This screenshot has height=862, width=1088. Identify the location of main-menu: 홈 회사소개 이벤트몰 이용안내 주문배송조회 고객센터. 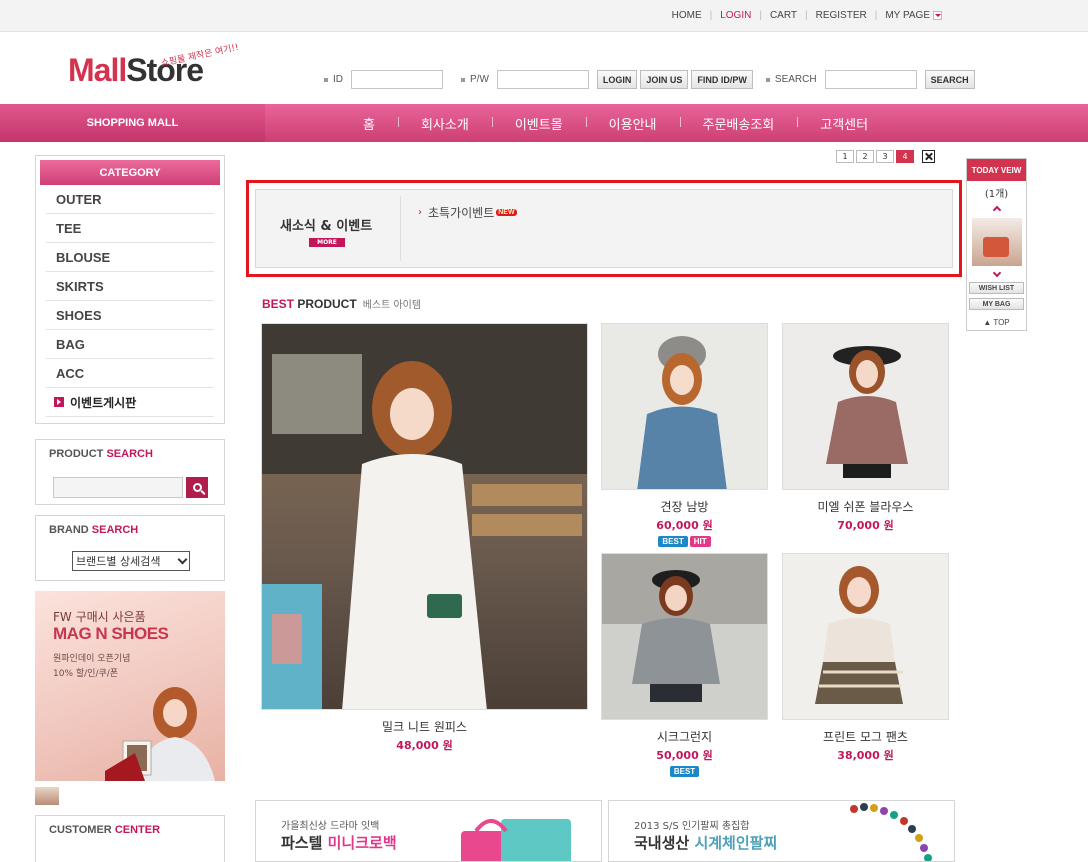
(615, 123).